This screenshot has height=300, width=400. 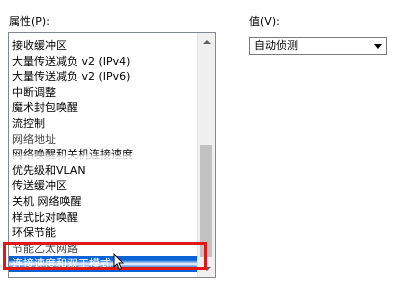 What do you see at coordinates (119, 262) in the screenshot?
I see `mouse-pointer-icon` at bounding box center [119, 262].